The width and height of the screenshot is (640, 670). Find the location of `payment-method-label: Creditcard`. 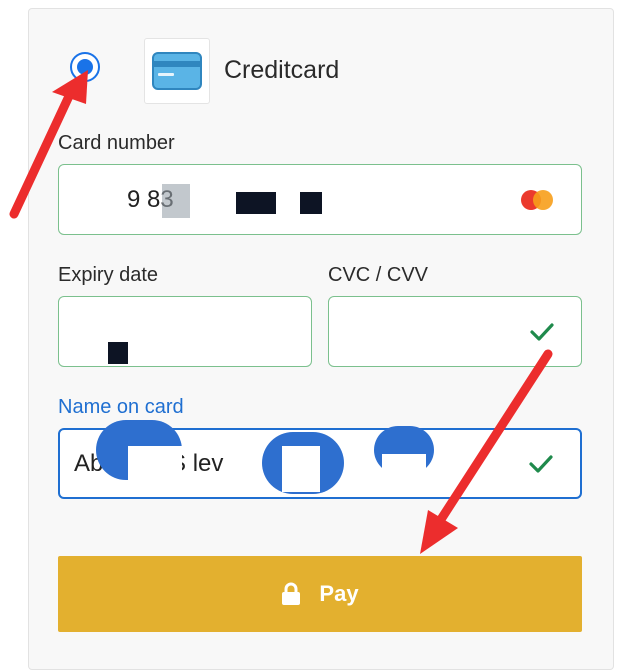

payment-method-label: Creditcard is located at coordinates (282, 70).